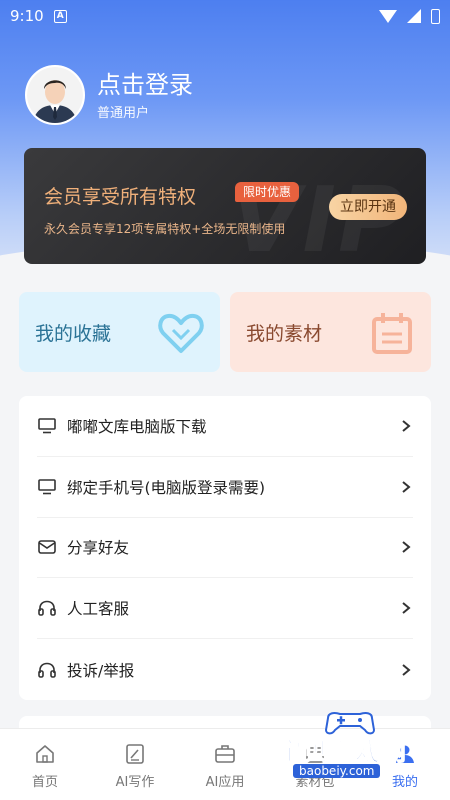 Image resolution: width=450 pixels, height=800 pixels. What do you see at coordinates (73, 333) in the screenshot?
I see `my-favorites-label: 我的收藏` at bounding box center [73, 333].